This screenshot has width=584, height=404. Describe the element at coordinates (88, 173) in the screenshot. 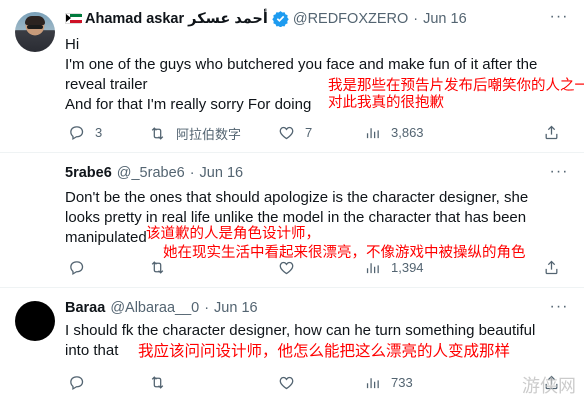

I see `author-name: 5rabe6` at that location.